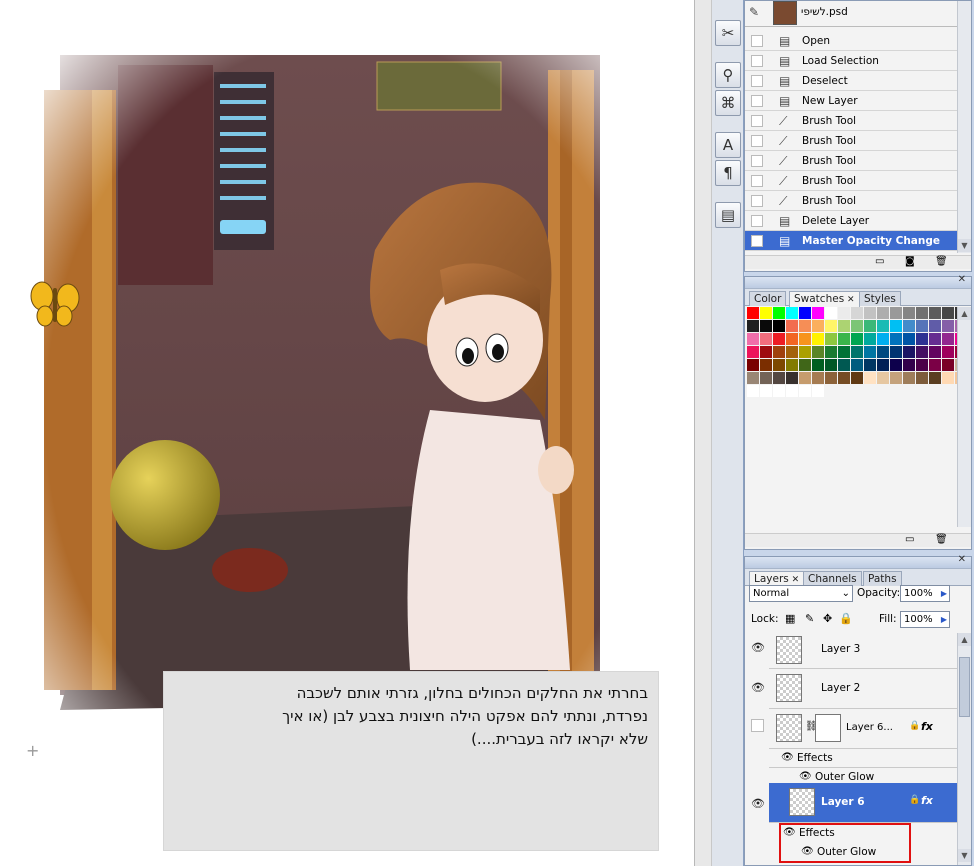 This screenshot has height=866, width=974. What do you see at coordinates (867, 758) in the screenshot?
I see `effects-row: 👁 Effects` at bounding box center [867, 758].